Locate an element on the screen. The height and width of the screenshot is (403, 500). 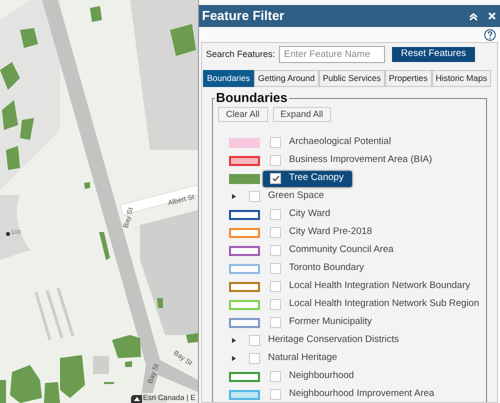
close-icon is located at coordinates (492, 16).